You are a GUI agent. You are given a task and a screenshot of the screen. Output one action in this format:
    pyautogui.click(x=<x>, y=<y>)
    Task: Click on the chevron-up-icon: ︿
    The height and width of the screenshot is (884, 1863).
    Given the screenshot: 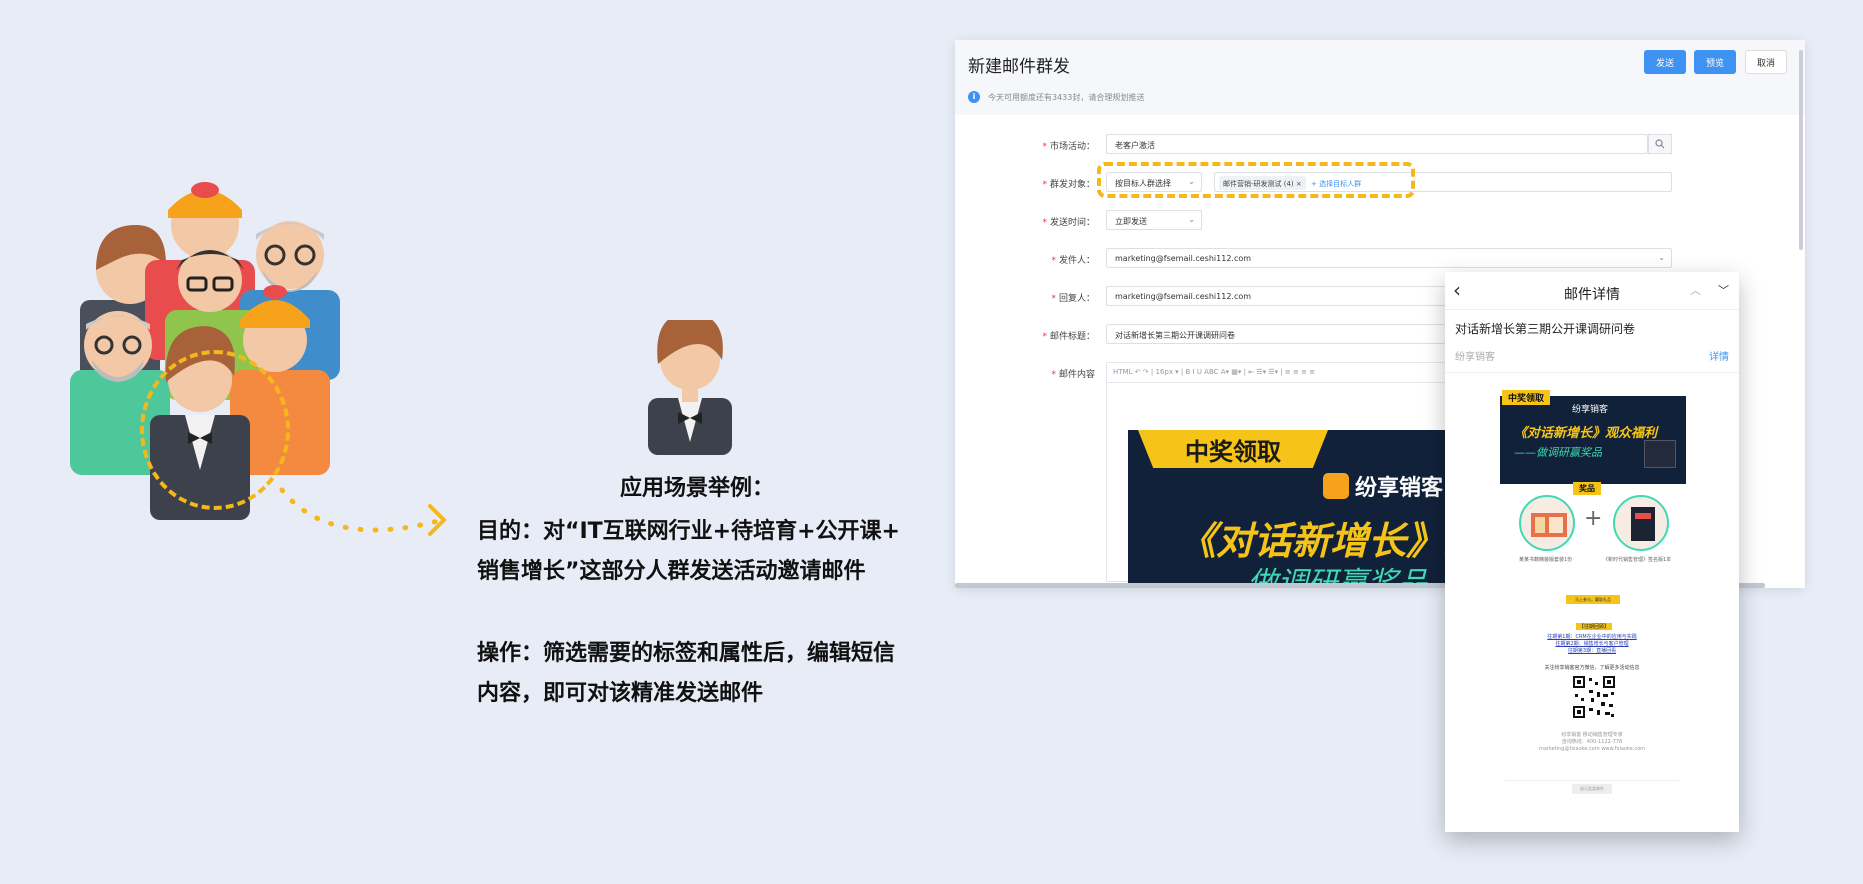 What is the action you would take?
    pyautogui.click(x=1695, y=290)
    